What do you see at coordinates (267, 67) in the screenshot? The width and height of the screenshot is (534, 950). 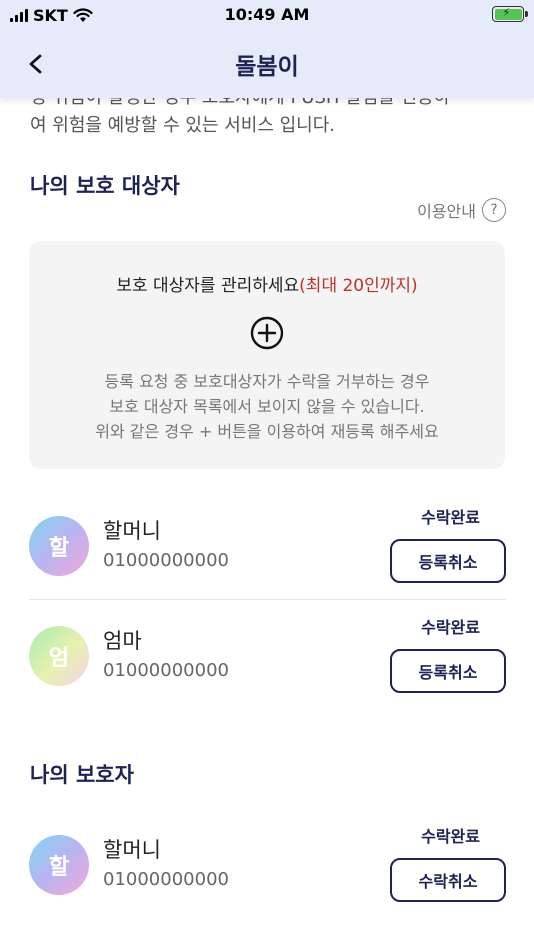 I see `page-title: 돌봄이` at bounding box center [267, 67].